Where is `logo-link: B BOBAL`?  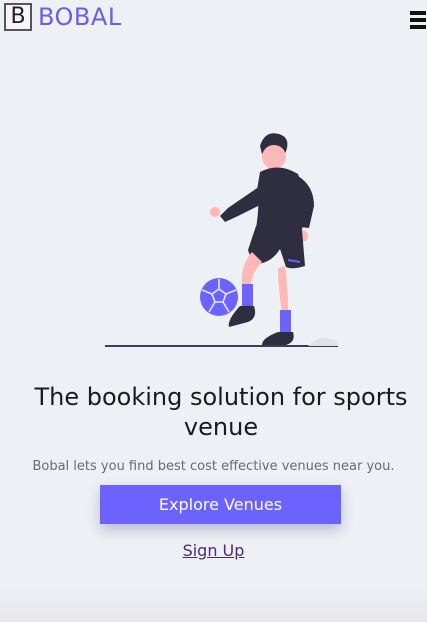
logo-link: B BOBAL is located at coordinates (63, 17).